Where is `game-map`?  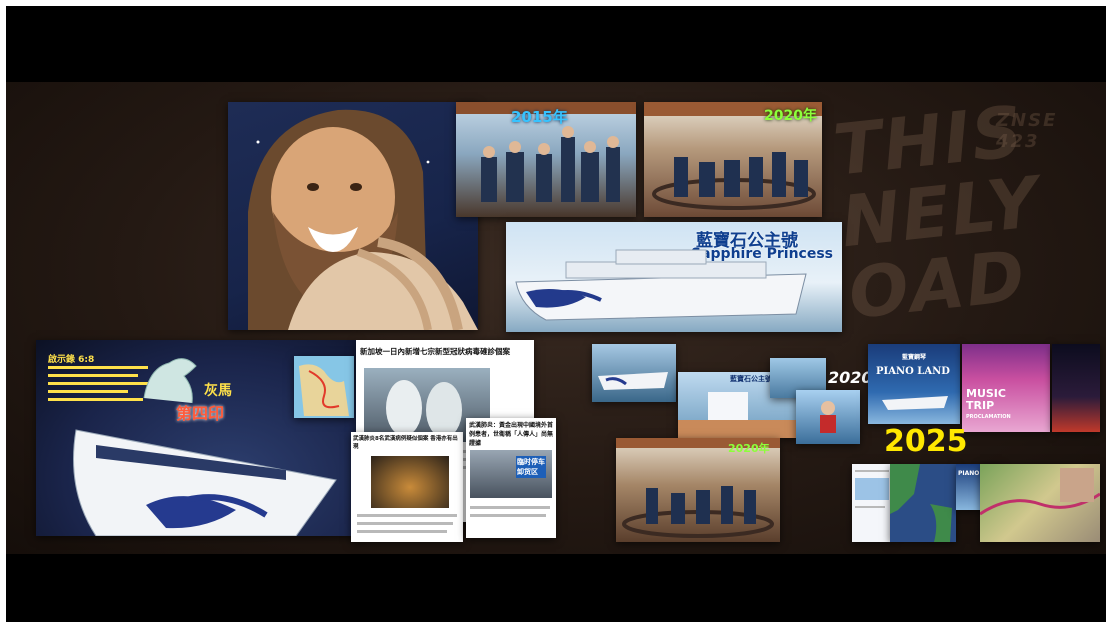
game-map is located at coordinates (1040, 503).